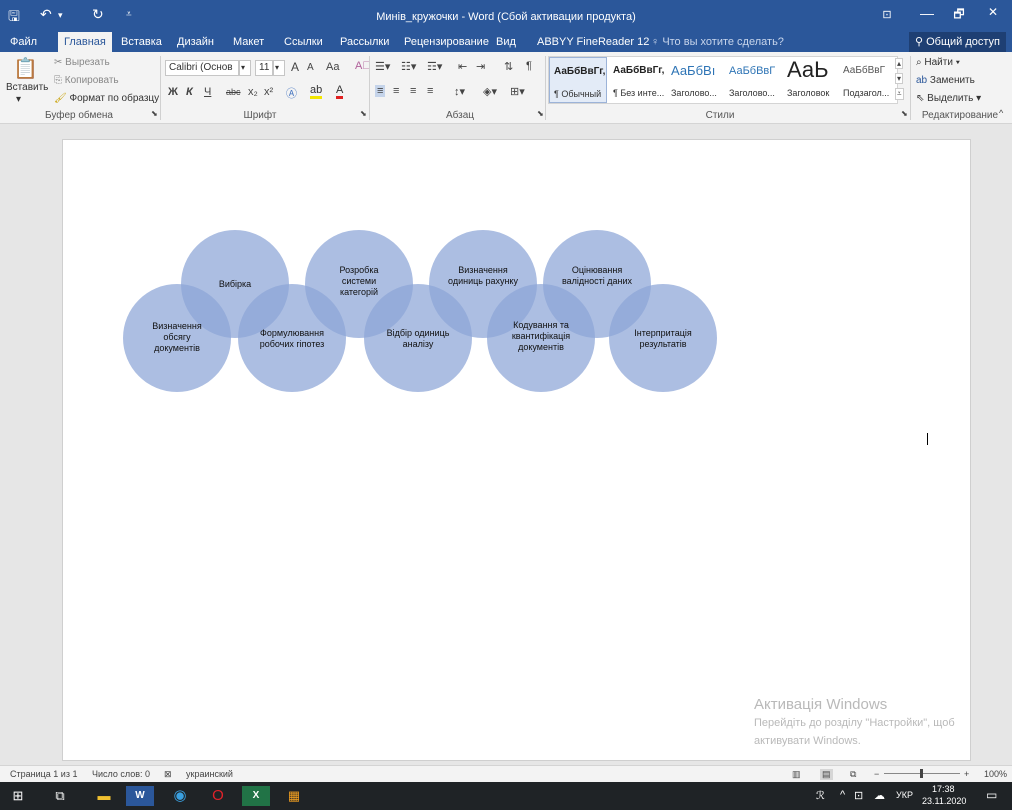  Describe the element at coordinates (82, 62) in the screenshot. I see `cut-button: ✂ Вырезать` at that location.